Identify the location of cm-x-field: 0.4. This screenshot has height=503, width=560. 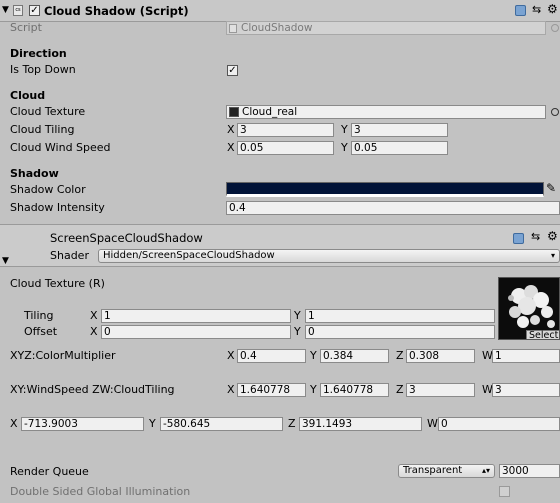
(271, 356).